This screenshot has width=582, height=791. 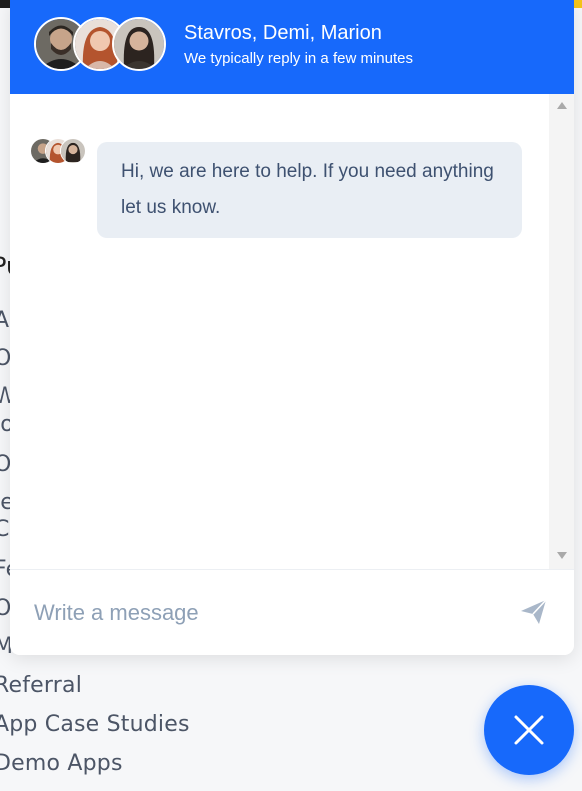 I want to click on send-icon, so click(x=534, y=611).